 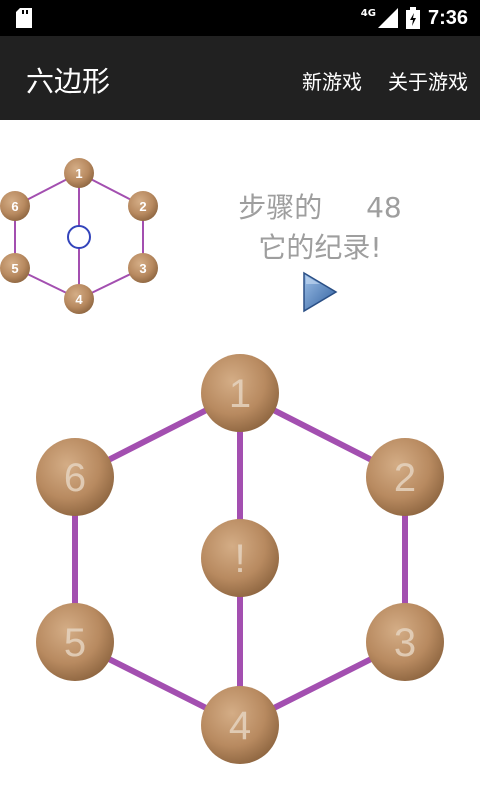 I want to click on mini-node: 2, so click(x=143, y=206).